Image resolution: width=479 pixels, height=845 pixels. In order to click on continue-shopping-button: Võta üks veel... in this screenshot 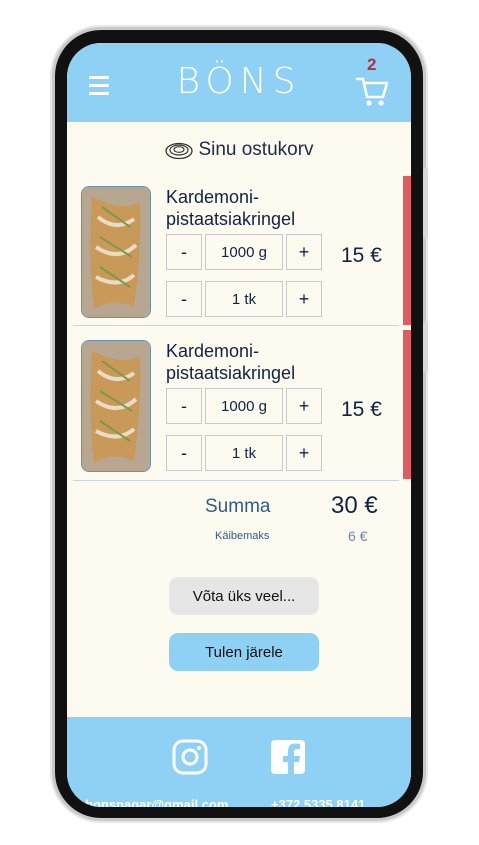, I will do `click(244, 596)`.